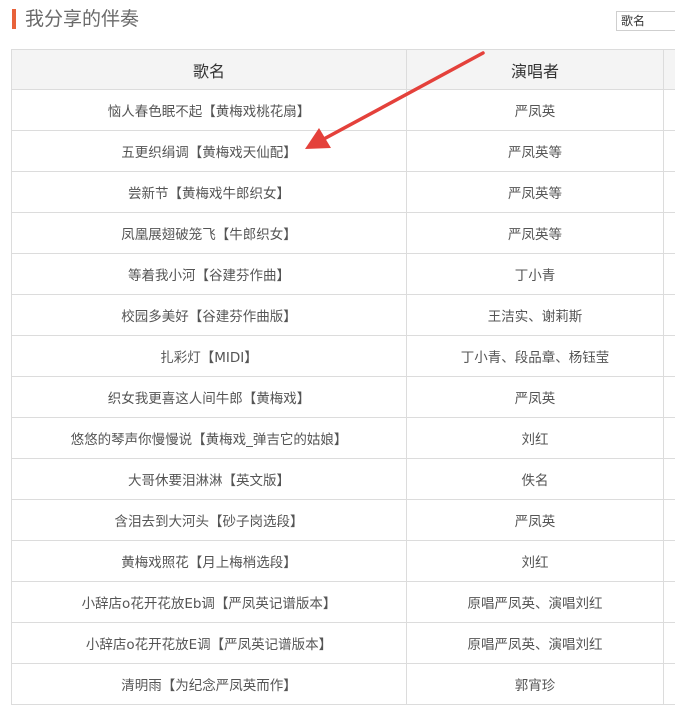 The image size is (675, 706). Describe the element at coordinates (209, 315) in the screenshot. I see `song-title-link: 校园多美好【谷建芬作曲版】` at that location.